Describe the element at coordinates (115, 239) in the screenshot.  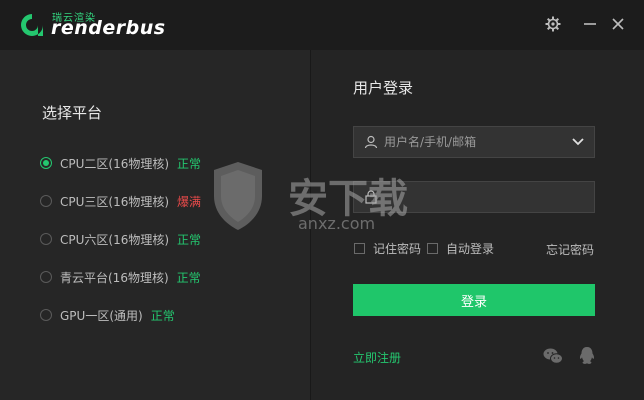
I see `platform-label: CPU六区(16物理核)` at that location.